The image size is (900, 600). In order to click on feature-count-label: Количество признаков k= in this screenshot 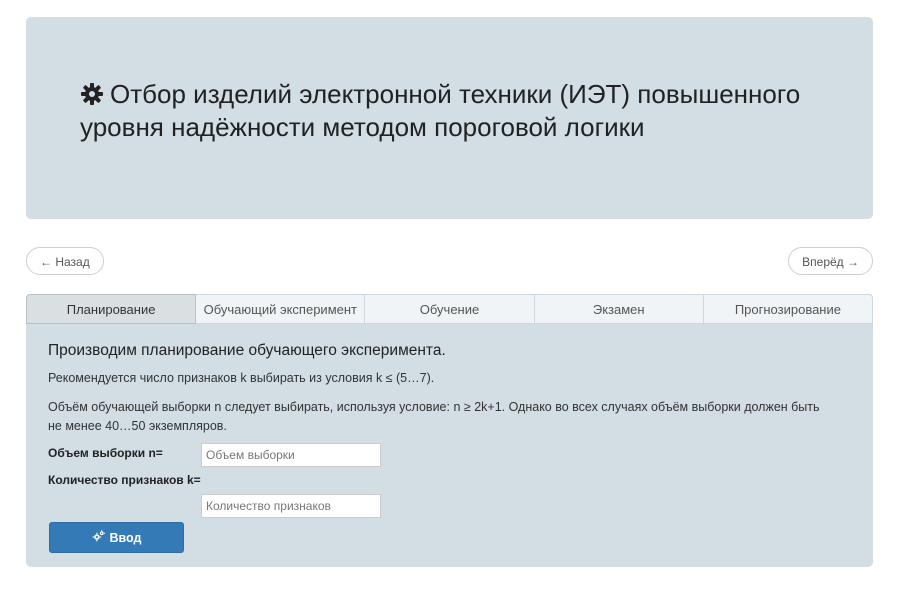, I will do `click(124, 480)`.